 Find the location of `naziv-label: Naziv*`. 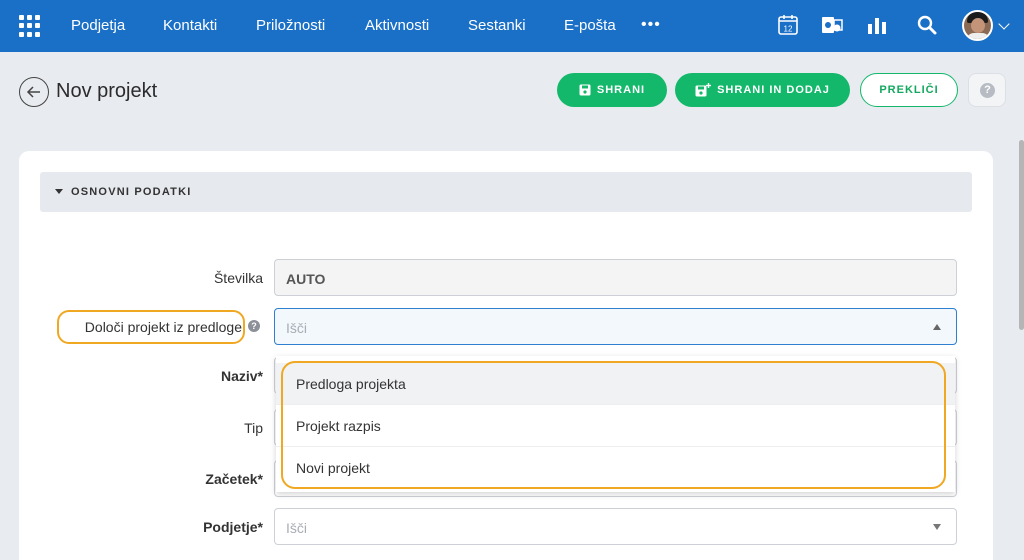

naziv-label: Naziv* is located at coordinates (241, 376).